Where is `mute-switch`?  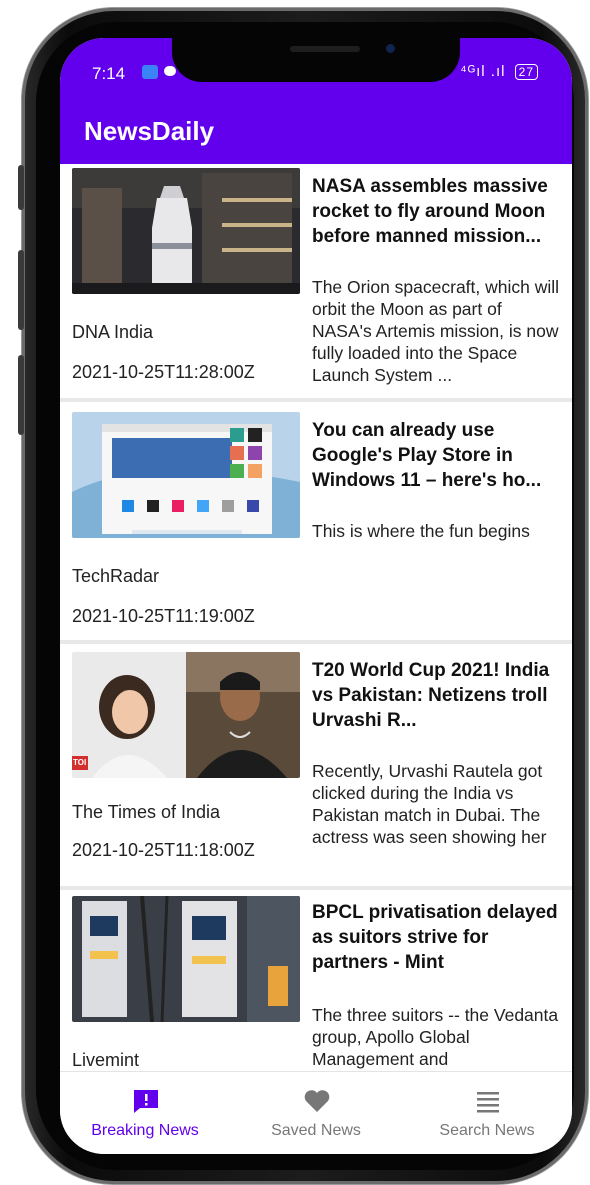
mute-switch is located at coordinates (21, 187).